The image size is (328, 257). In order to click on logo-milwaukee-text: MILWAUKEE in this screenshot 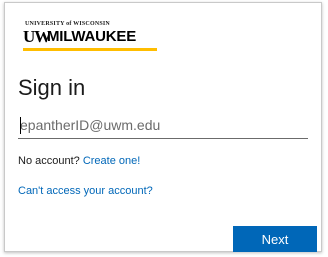, I will do `click(92, 36)`.